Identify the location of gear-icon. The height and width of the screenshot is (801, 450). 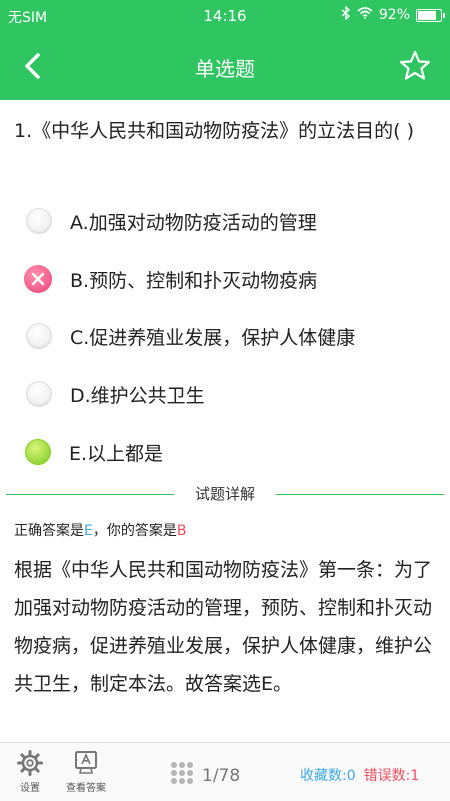
(30, 763).